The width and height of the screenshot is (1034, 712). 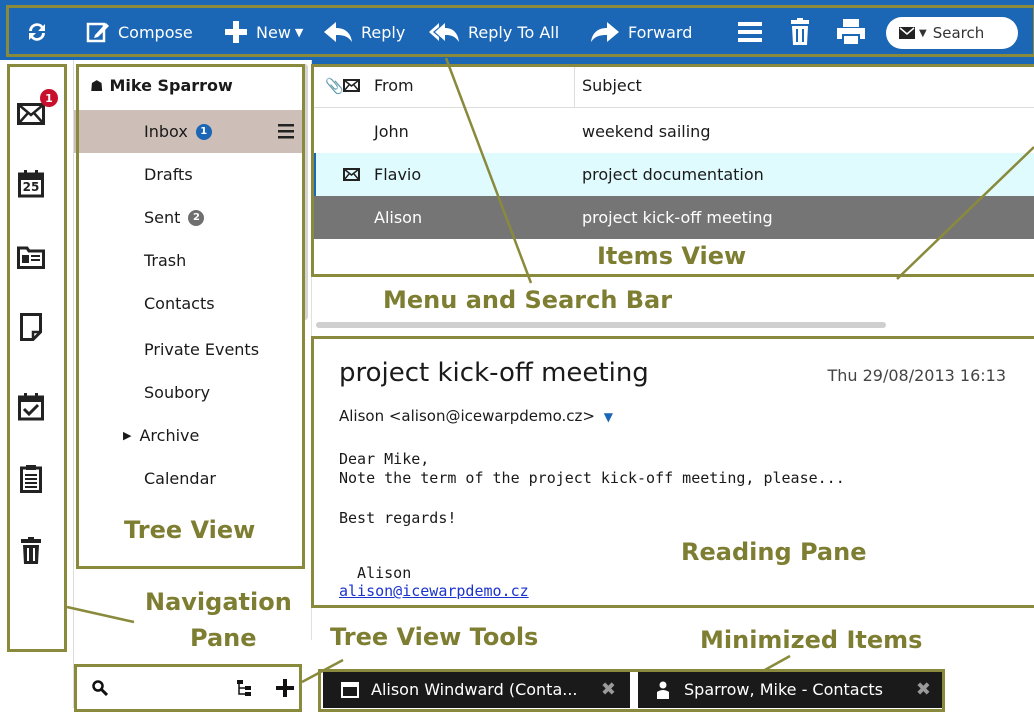 I want to click on minimized-items-frame, so click(x=631, y=690).